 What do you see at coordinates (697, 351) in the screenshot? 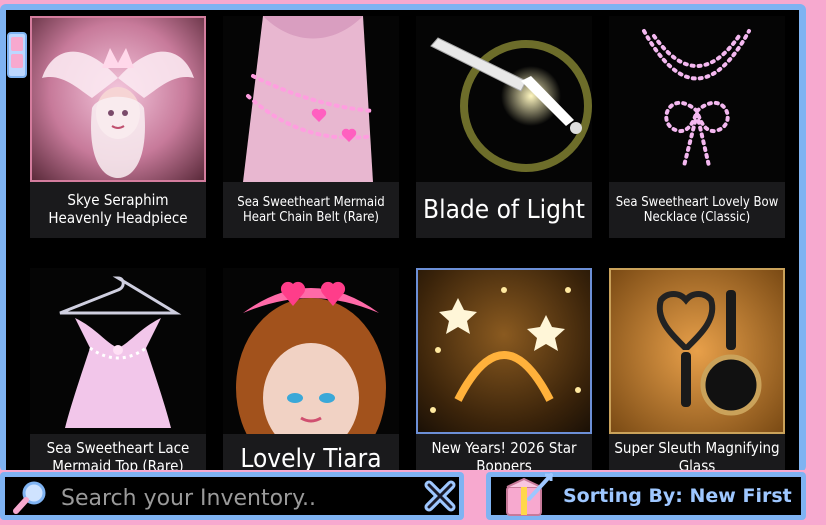
I see `magnifying-glass-icon` at bounding box center [697, 351].